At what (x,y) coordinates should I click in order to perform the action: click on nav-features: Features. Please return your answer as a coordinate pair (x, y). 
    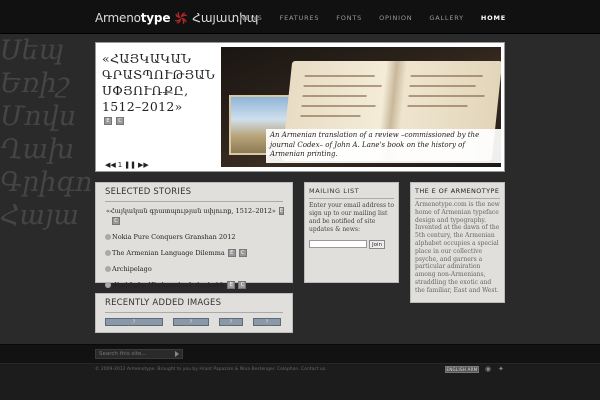
    Looking at the image, I should click on (300, 18).